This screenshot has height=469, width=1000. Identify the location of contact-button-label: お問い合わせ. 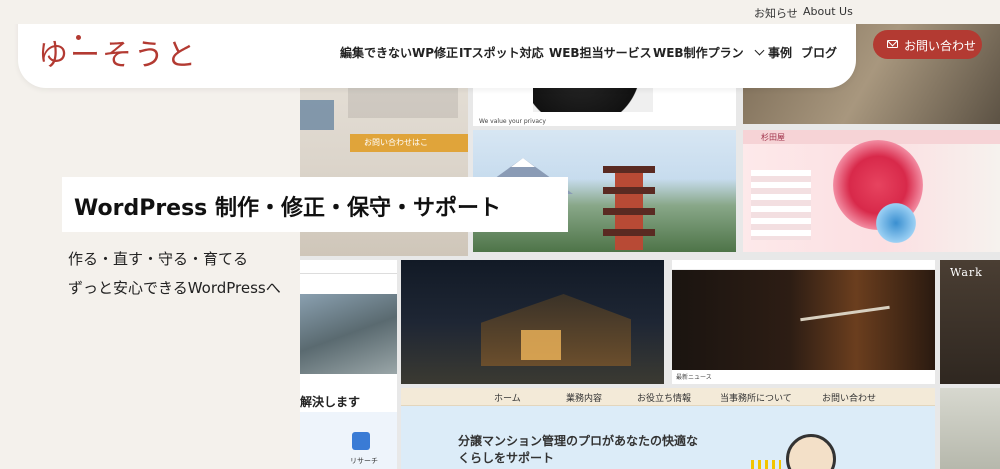
(940, 46).